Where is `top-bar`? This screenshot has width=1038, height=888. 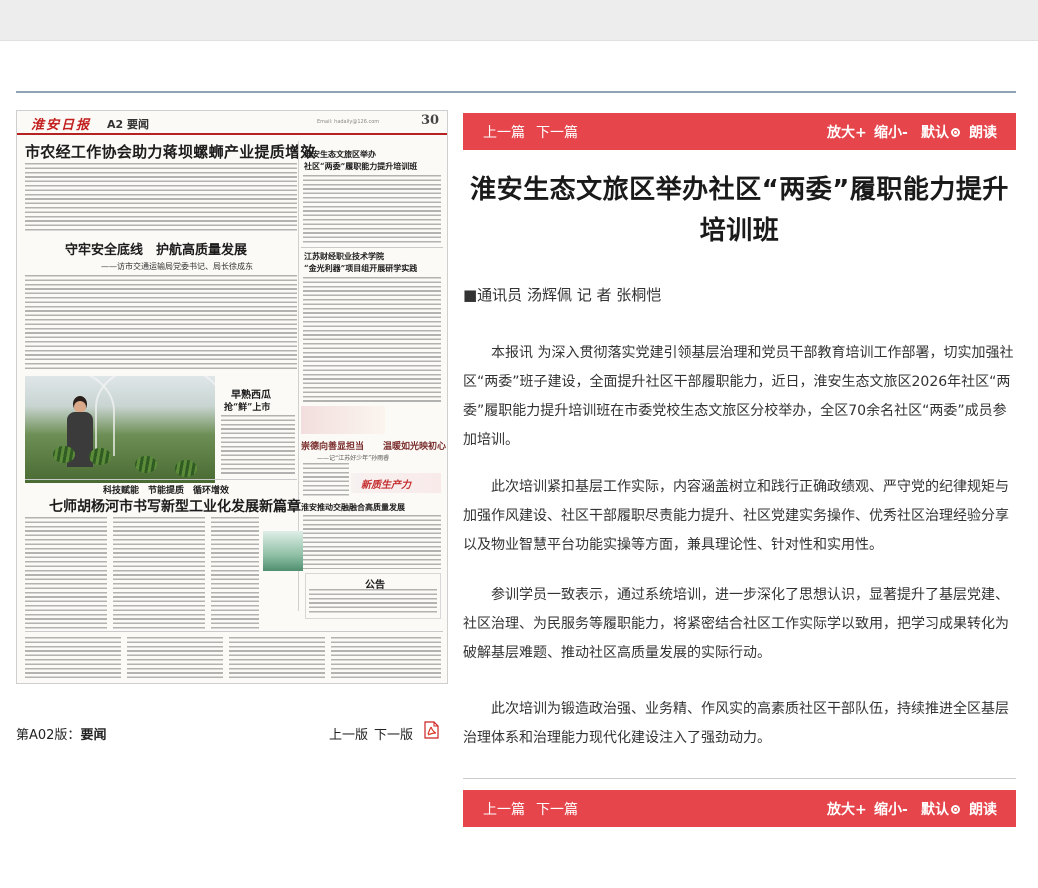 top-bar is located at coordinates (519, 20).